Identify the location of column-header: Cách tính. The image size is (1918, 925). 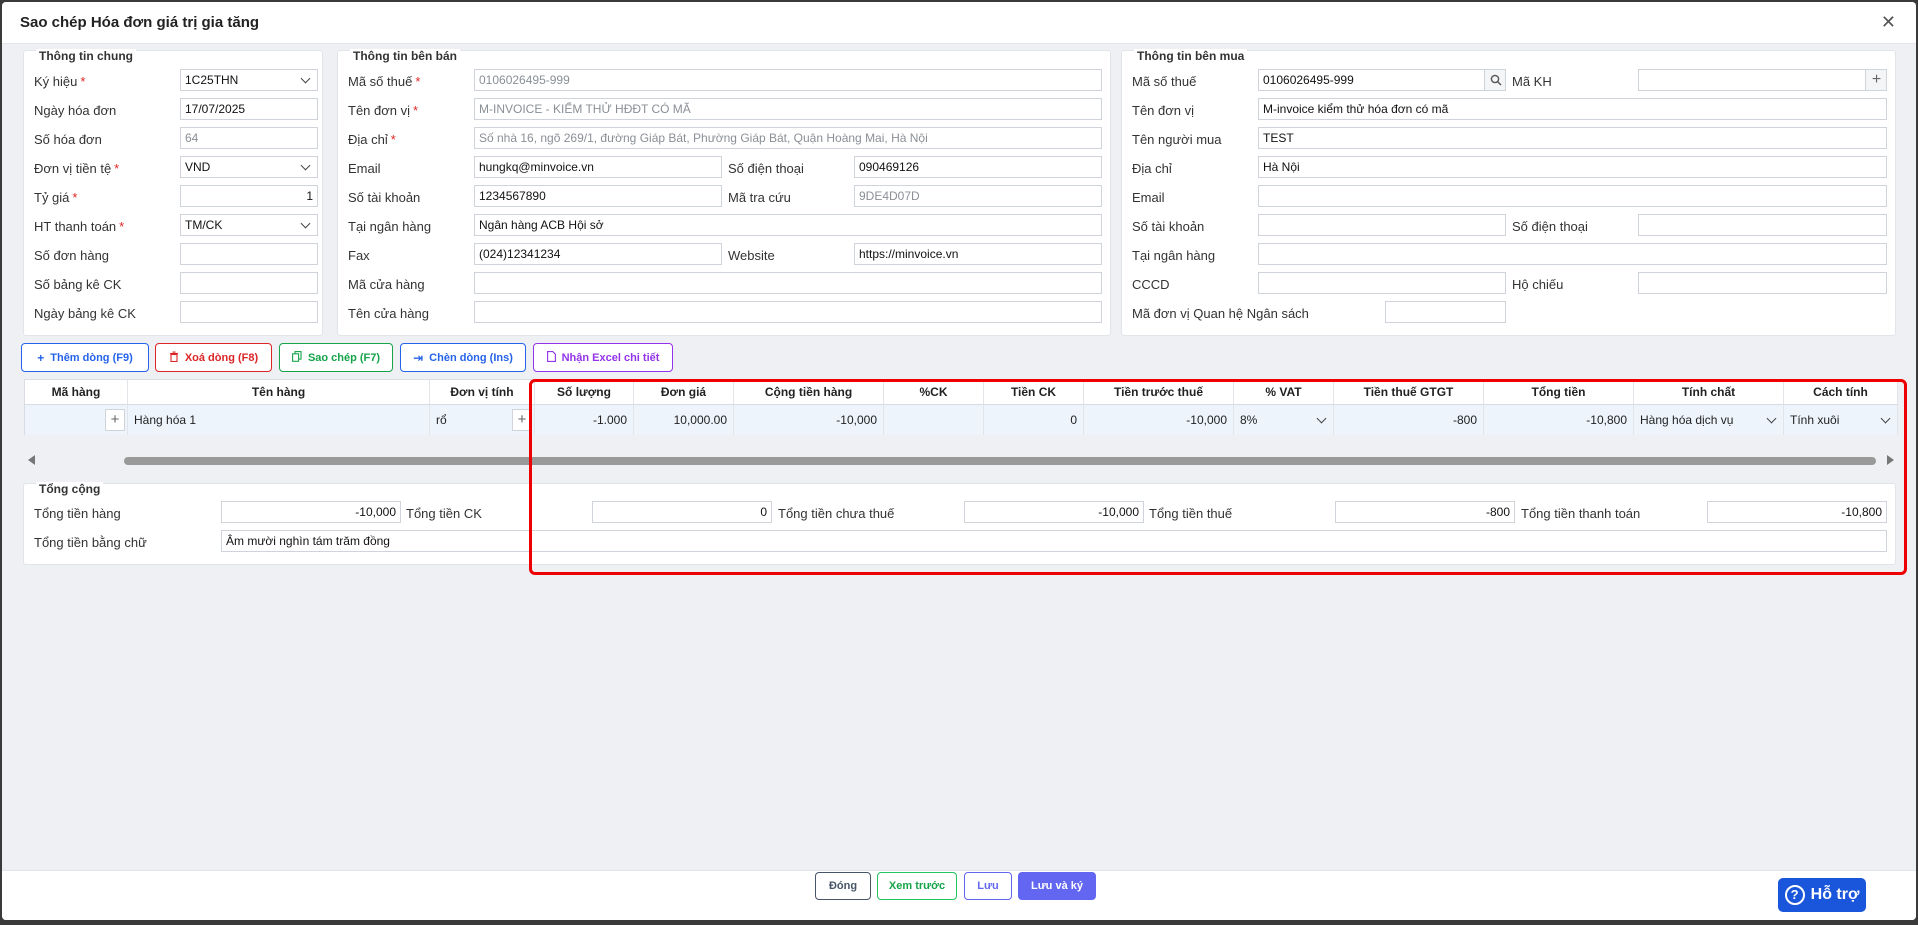
(1841, 392).